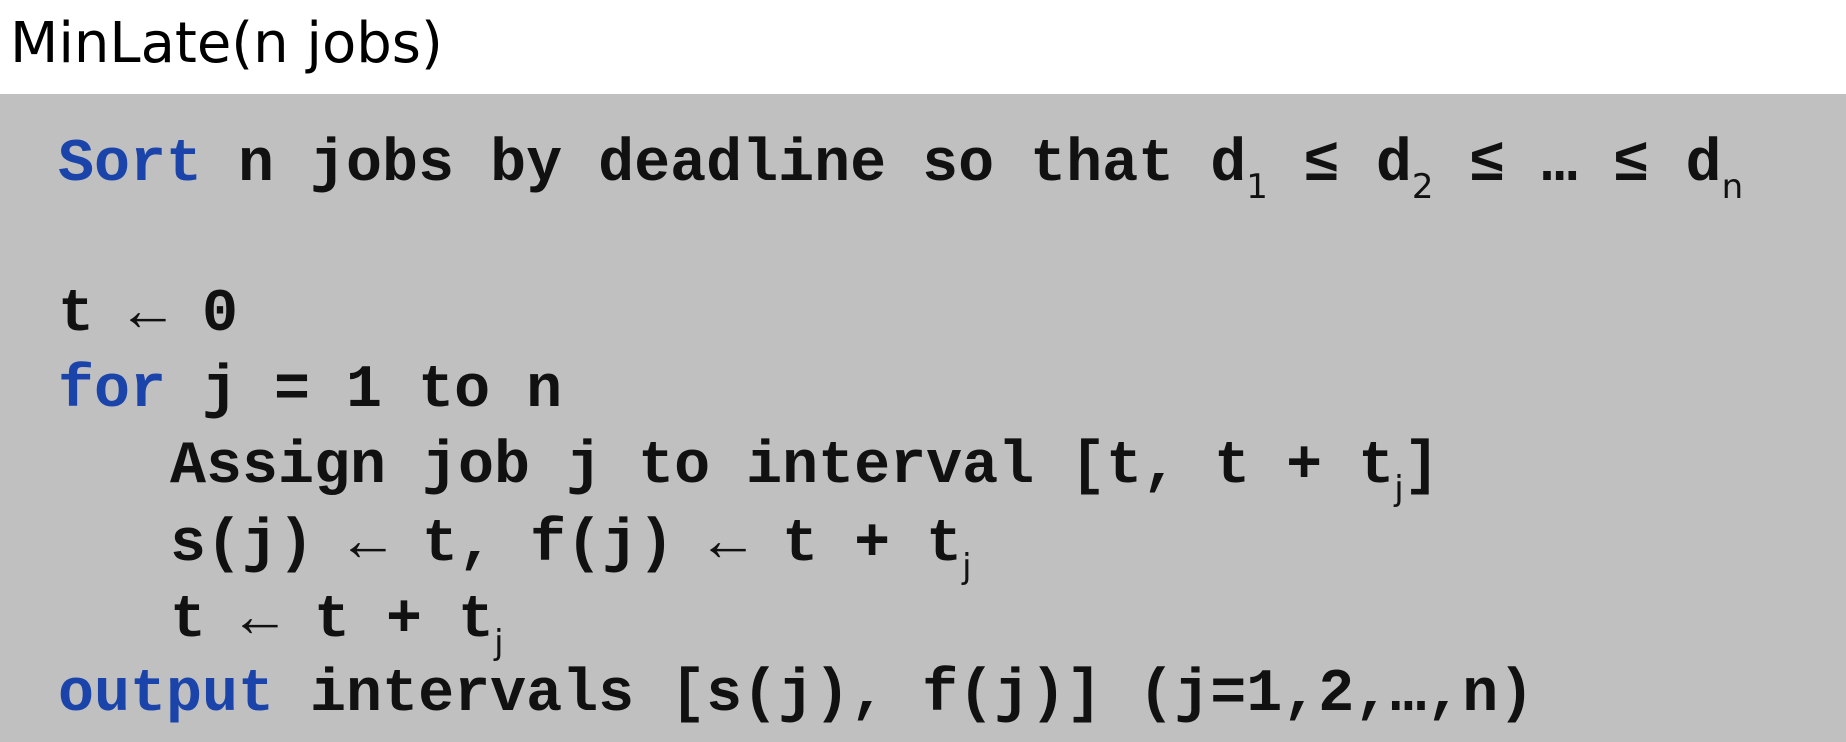 This screenshot has width=1846, height=742. I want to click on code-line-for: for j = 1 to n, so click(310, 391).